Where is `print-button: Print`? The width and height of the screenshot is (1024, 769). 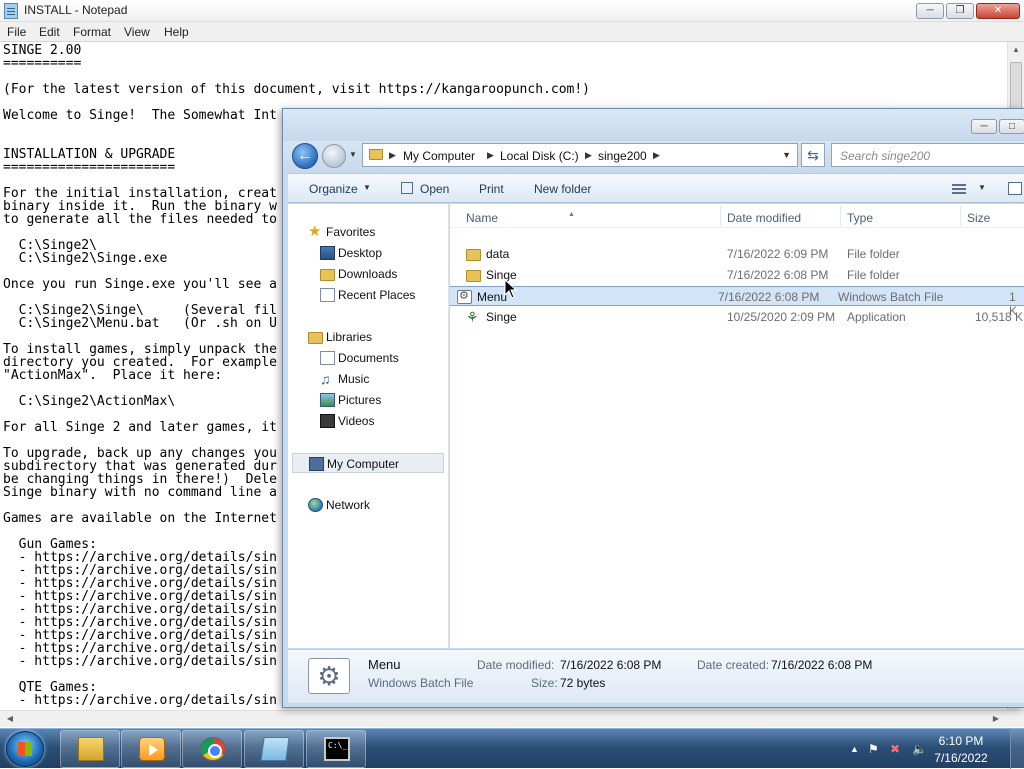 print-button: Print is located at coordinates (491, 189).